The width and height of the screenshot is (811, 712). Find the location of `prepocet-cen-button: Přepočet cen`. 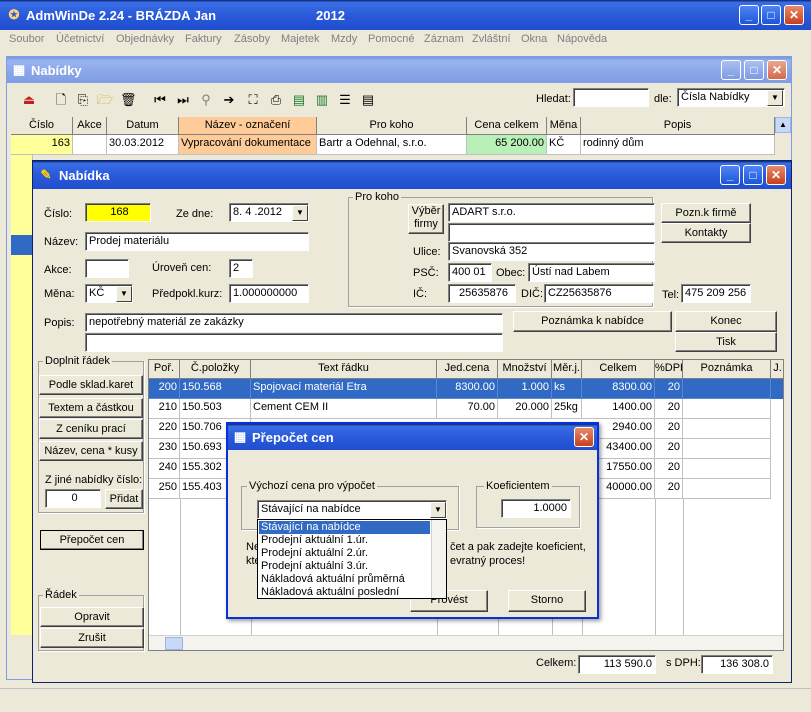

prepocet-cen-button: Přepočet cen is located at coordinates (92, 540).